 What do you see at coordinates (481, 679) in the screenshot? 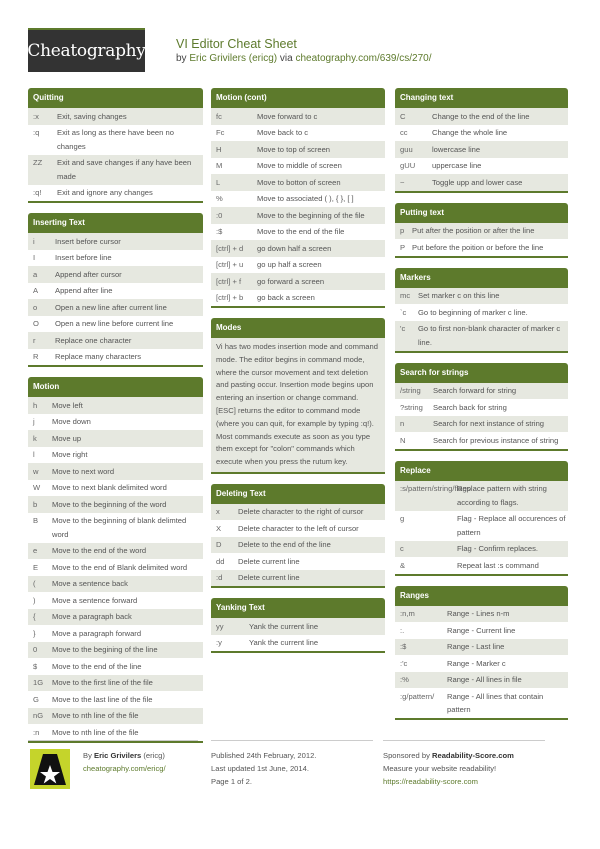
I see `command-row: :% Range - All lines in file` at bounding box center [481, 679].